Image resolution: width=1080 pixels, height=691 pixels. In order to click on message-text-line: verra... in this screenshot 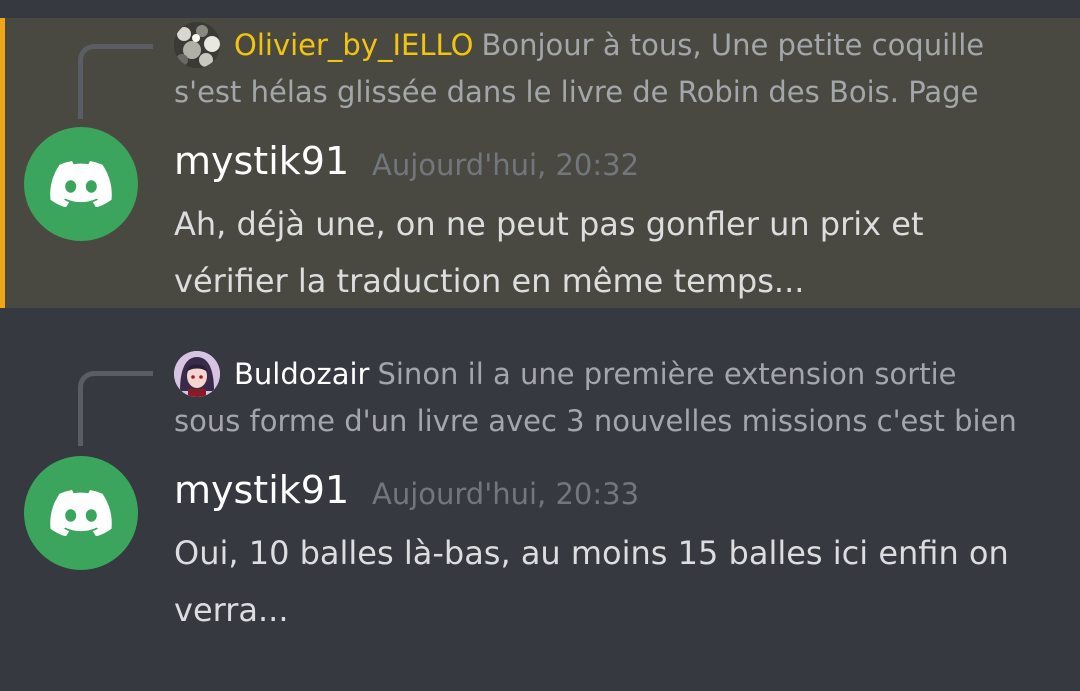, I will do `click(231, 610)`.